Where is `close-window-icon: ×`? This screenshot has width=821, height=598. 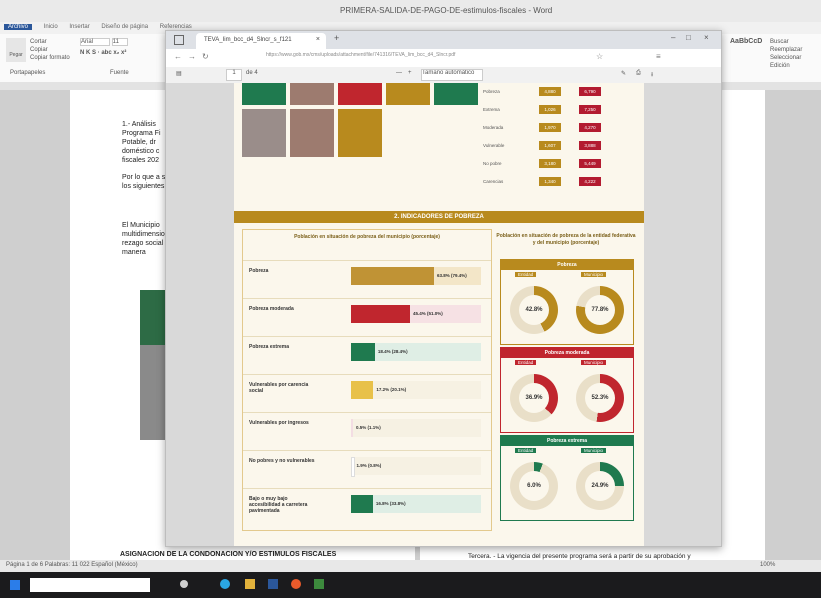 close-window-icon: × is located at coordinates (706, 37).